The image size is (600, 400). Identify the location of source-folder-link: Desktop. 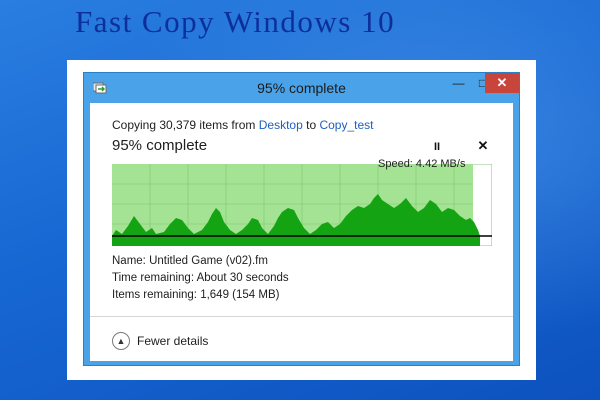
(281, 125).